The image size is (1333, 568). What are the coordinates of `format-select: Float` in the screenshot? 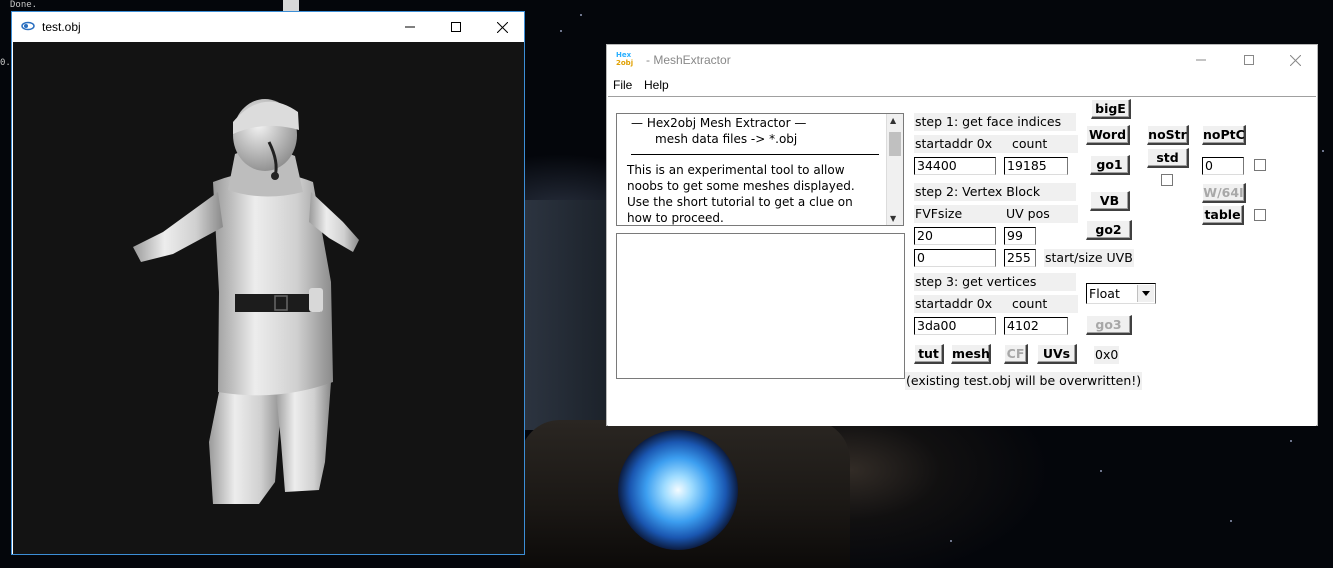 It's located at (1121, 293).